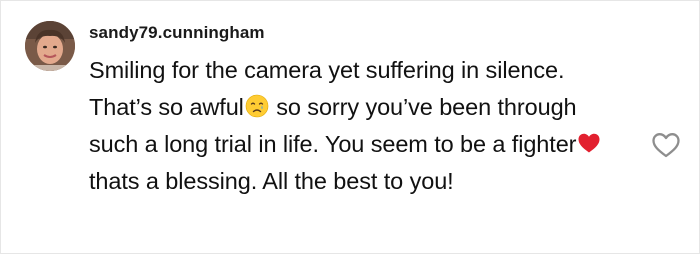 The height and width of the screenshot is (254, 700). I want to click on user-avatar-photo-icon, so click(50, 46).